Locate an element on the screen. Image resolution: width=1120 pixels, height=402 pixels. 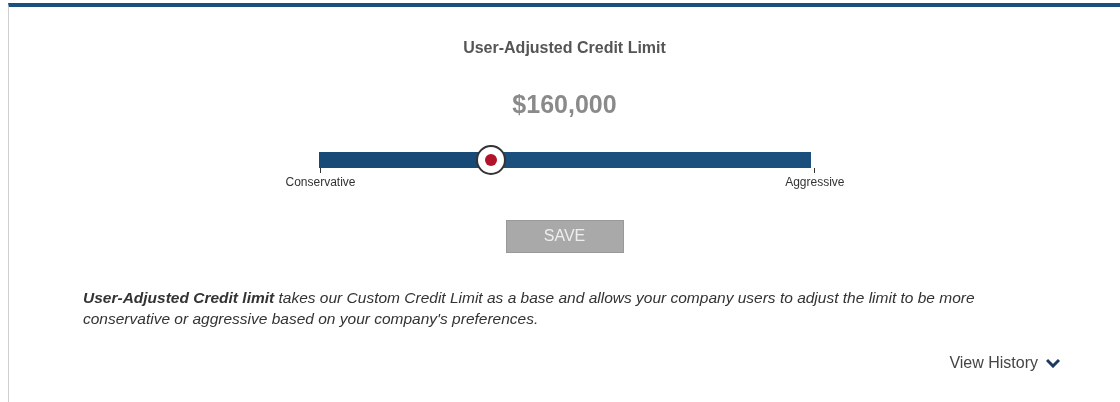
view-history-link: View History is located at coordinates (1004, 362).